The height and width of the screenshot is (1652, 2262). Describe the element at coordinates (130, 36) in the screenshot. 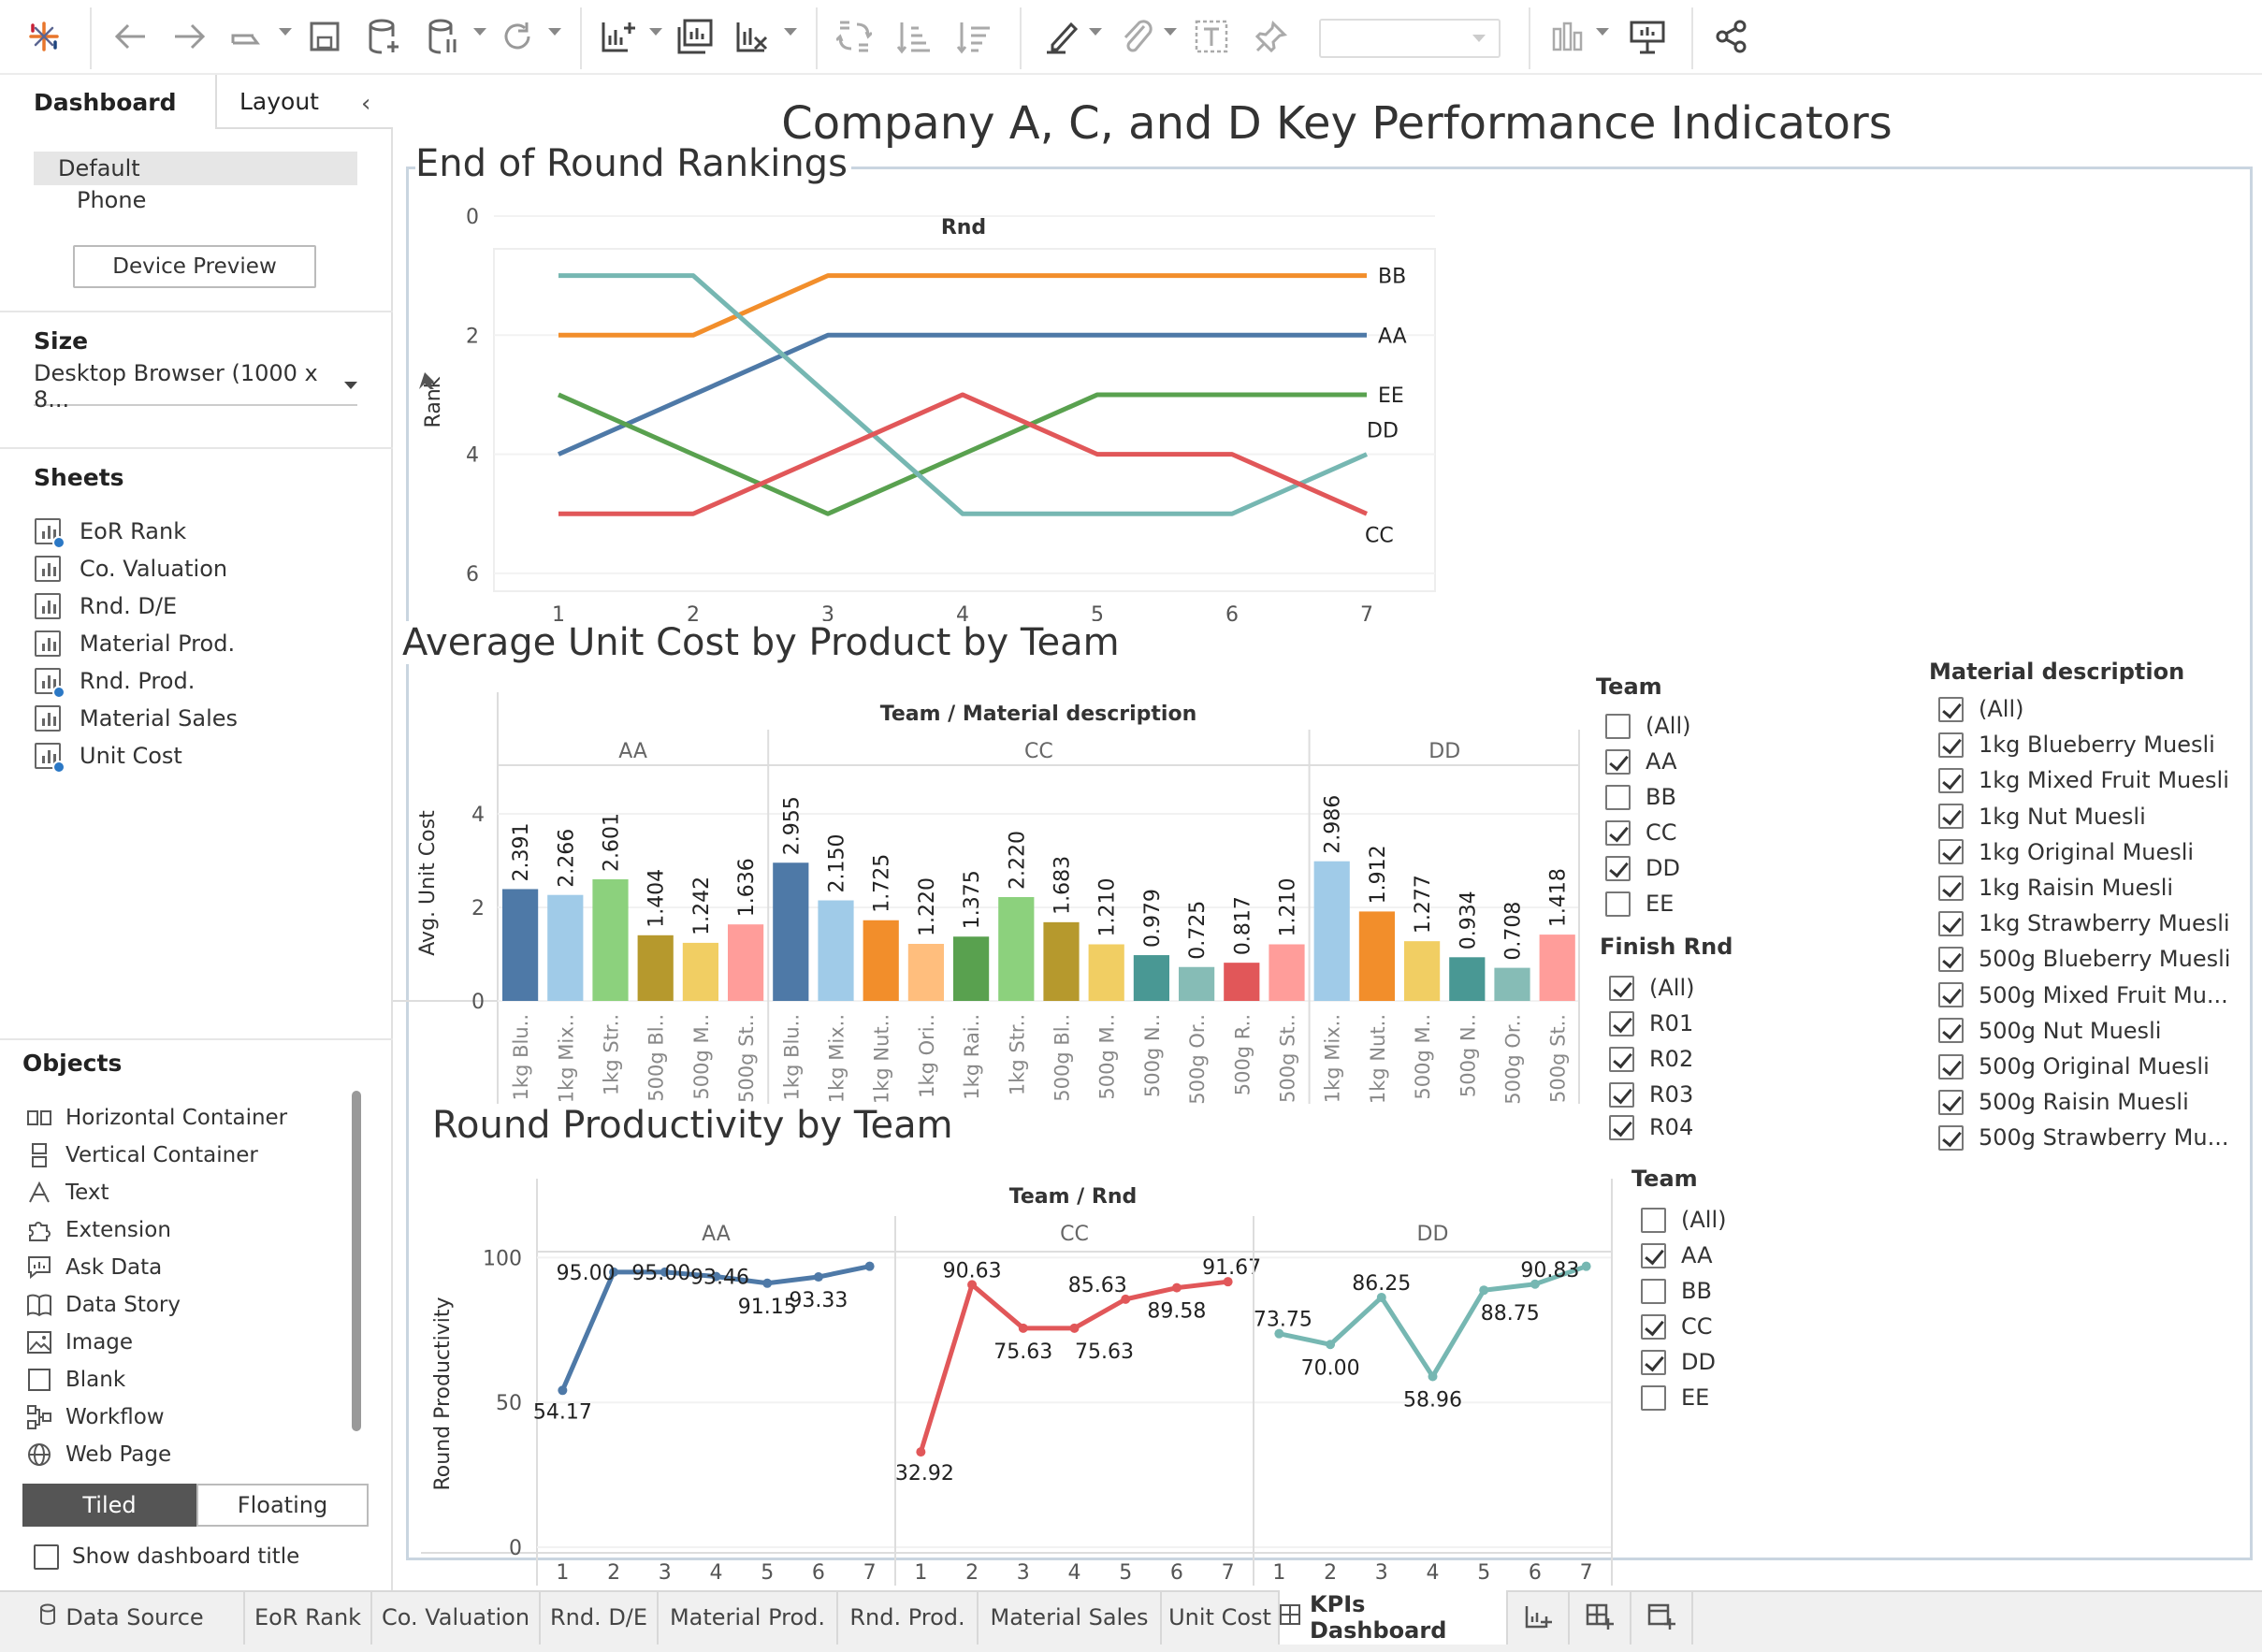

I see `back-arrow-icon` at that location.